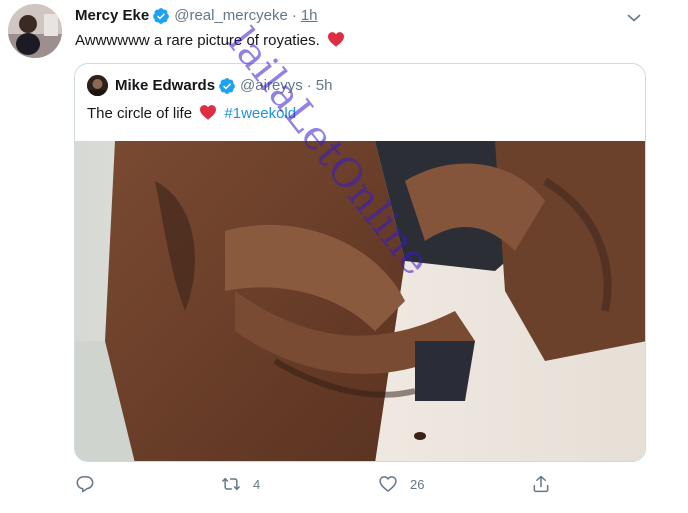 This screenshot has height=513, width=688. Describe the element at coordinates (165, 86) in the screenshot. I see `quoted-author-name: Mike Edwards` at that location.